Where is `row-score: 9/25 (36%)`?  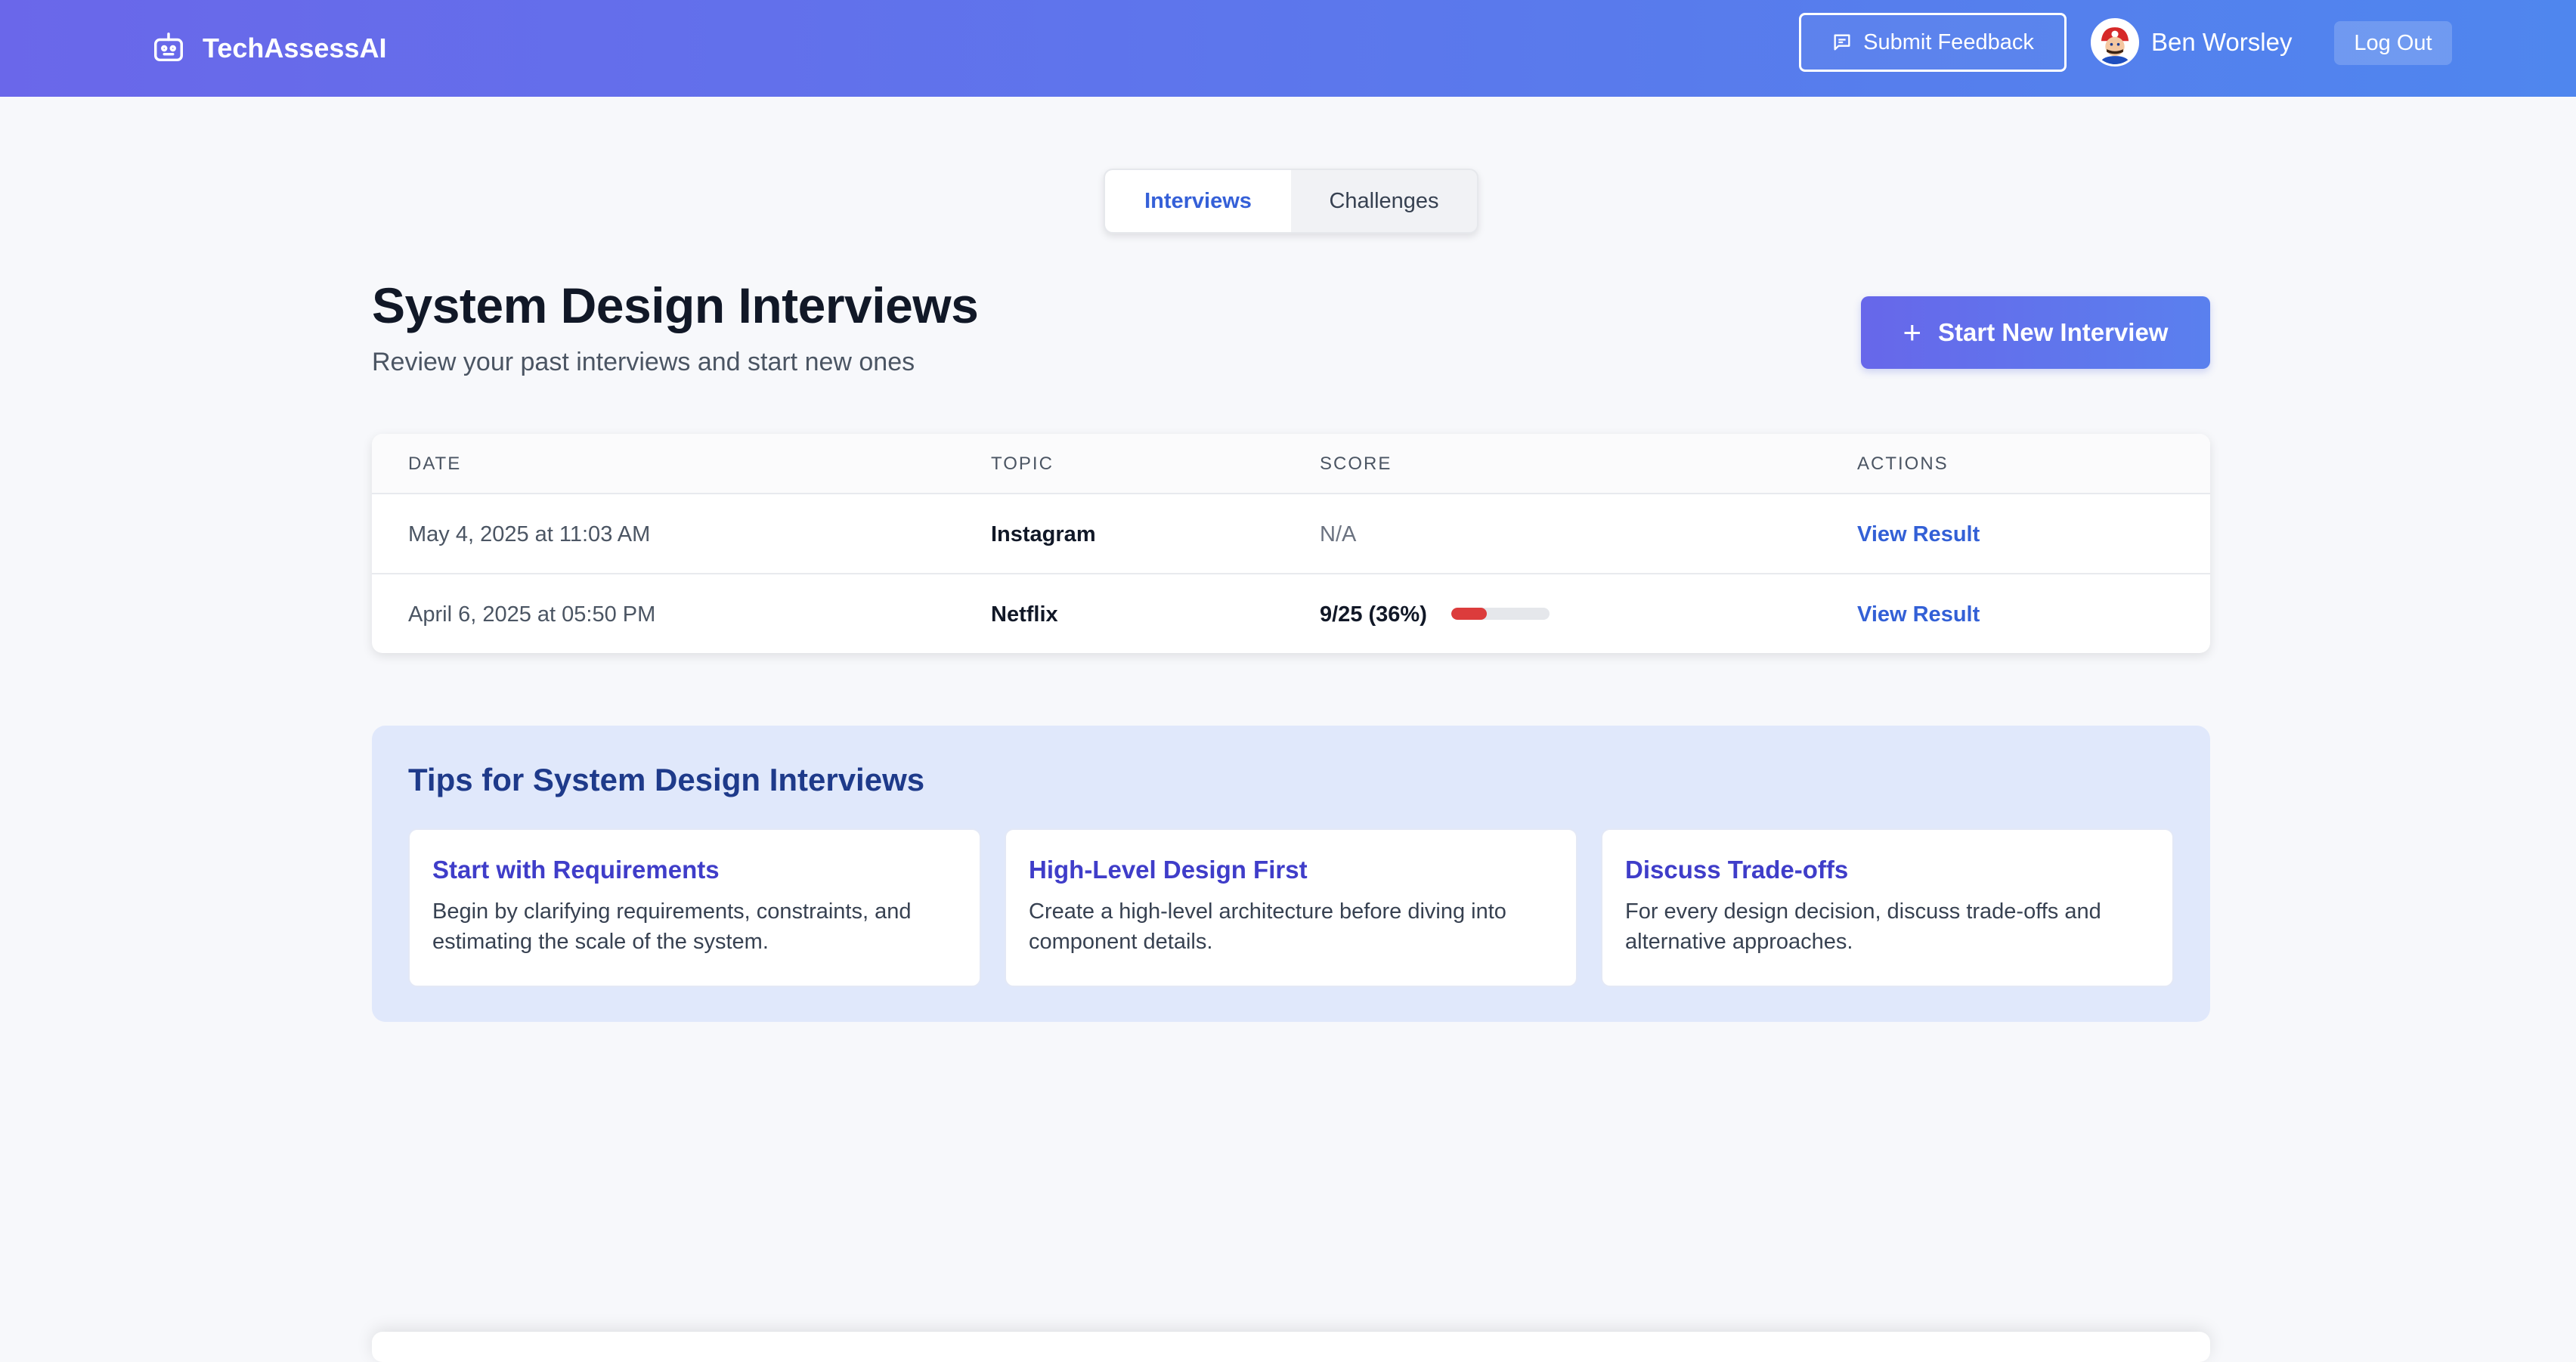 row-score: 9/25 (36%) is located at coordinates (1373, 614).